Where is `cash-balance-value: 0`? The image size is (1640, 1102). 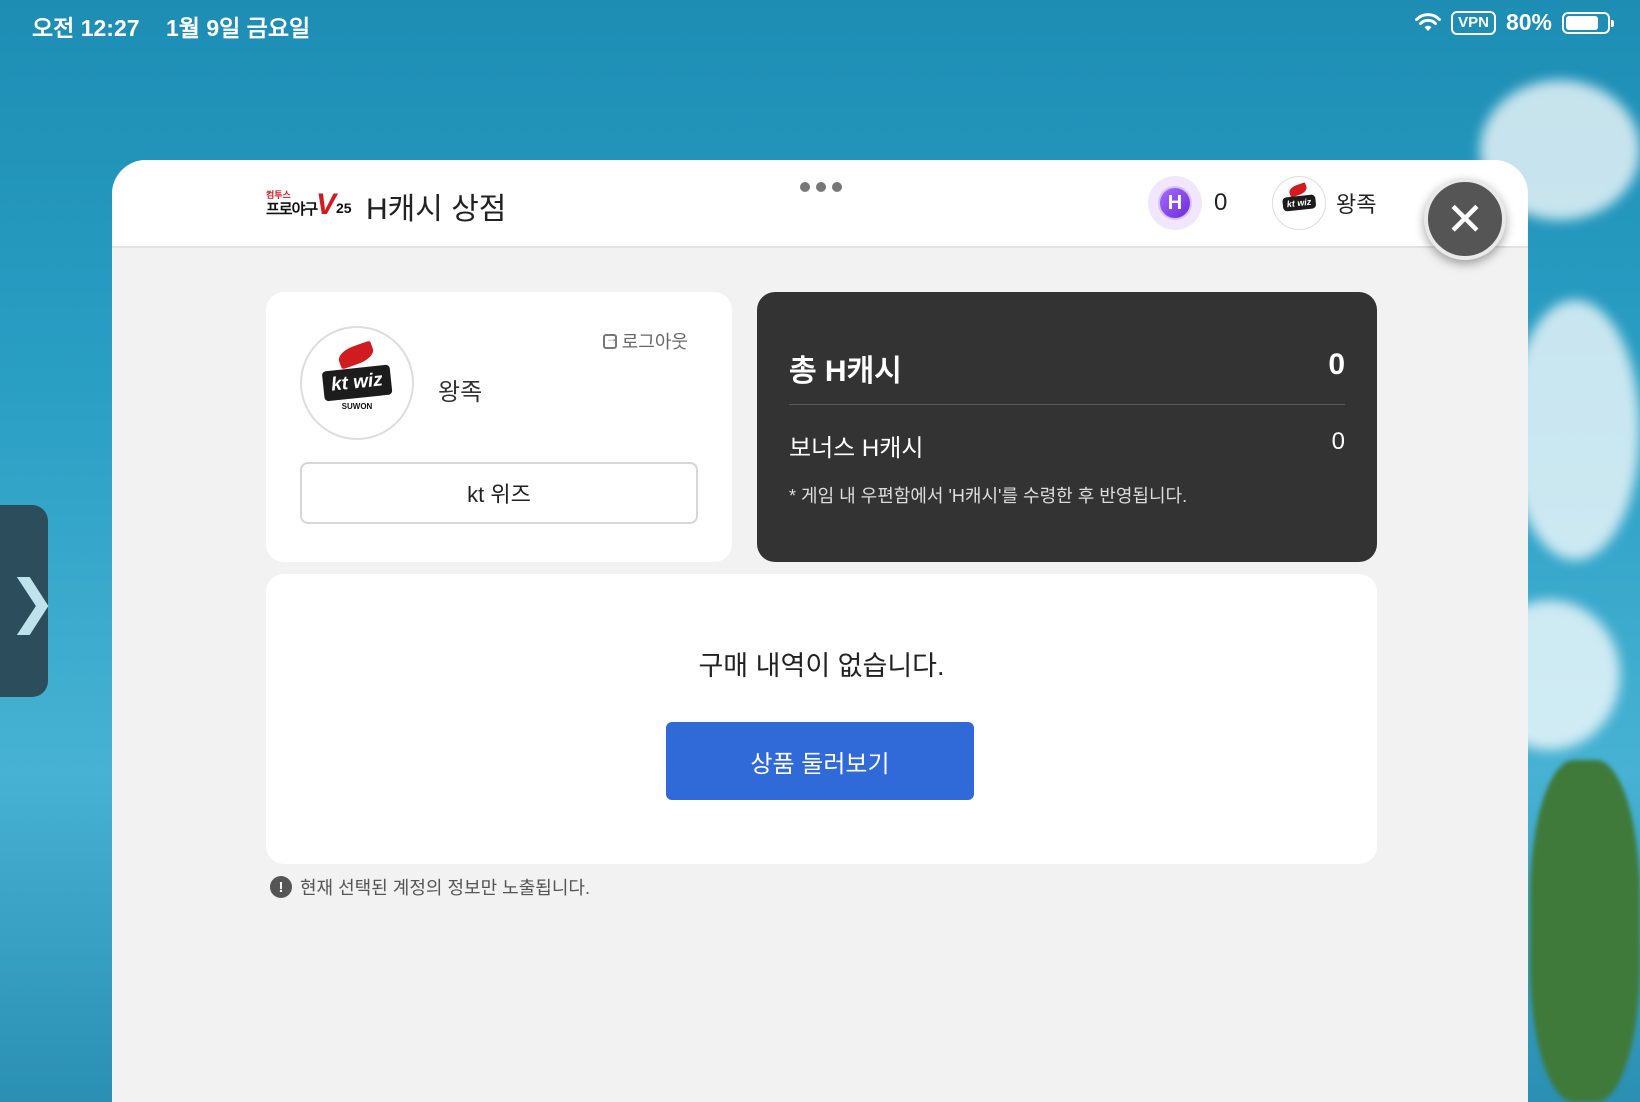 cash-balance-value: 0 is located at coordinates (1221, 202).